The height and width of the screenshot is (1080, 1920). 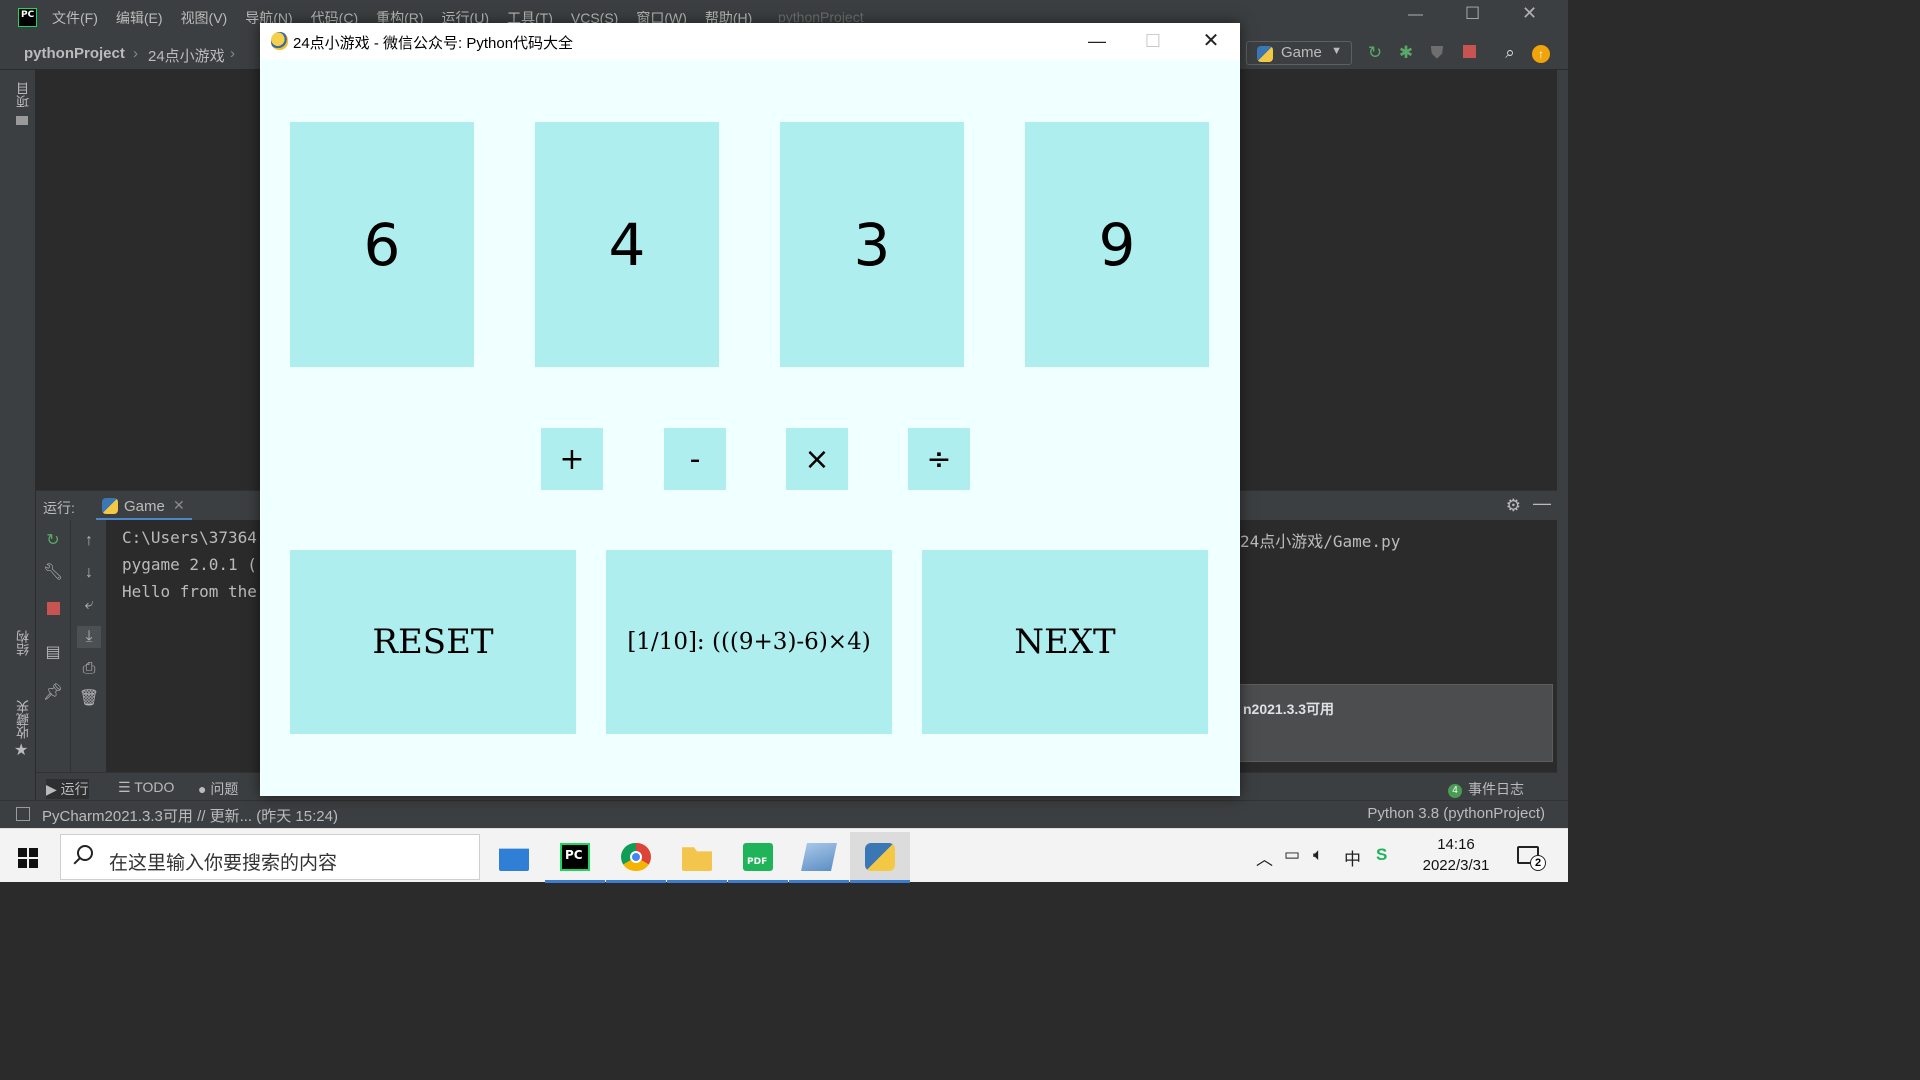 I want to click on clock-time: 14:16, so click(x=1456, y=844).